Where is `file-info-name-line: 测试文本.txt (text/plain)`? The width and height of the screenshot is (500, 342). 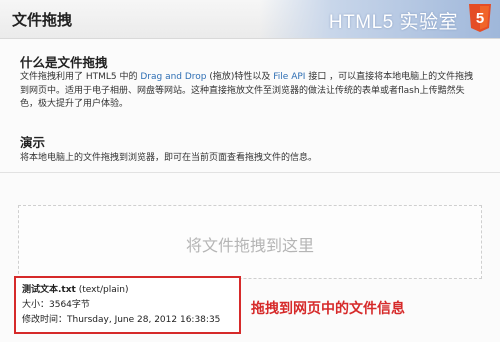
file-info-name-line: 测试文本.txt (text/plain) is located at coordinates (75, 288).